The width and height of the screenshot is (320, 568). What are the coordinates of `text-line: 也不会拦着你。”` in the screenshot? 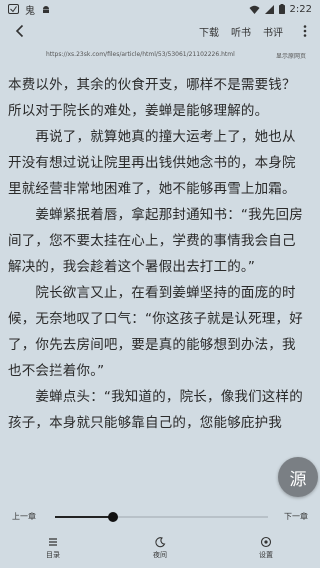 It's located at (56, 371).